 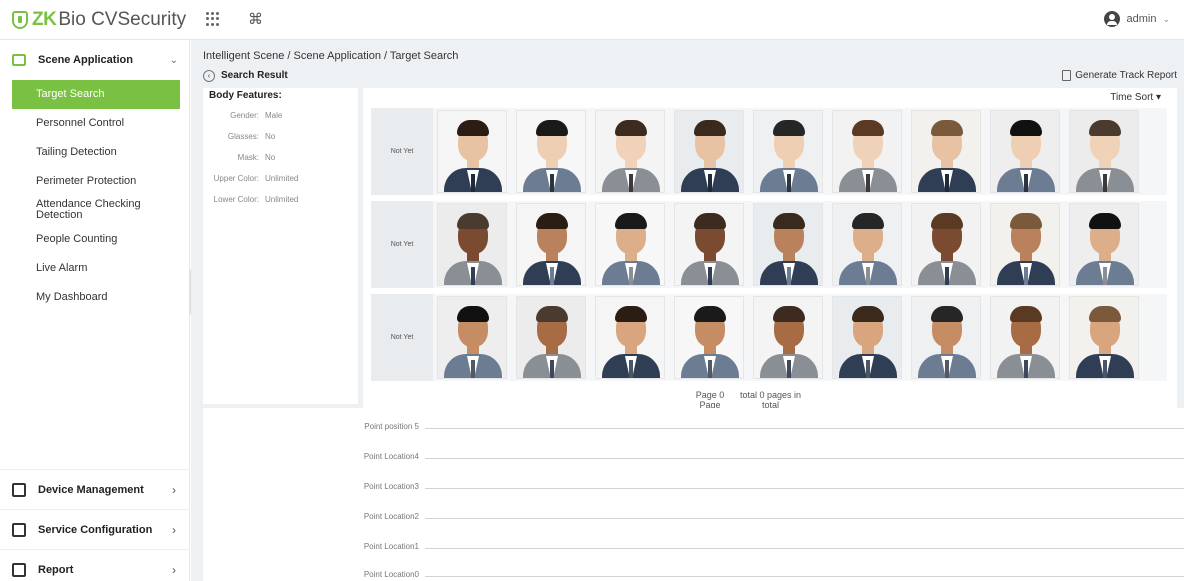 What do you see at coordinates (391, 456) in the screenshot?
I see `timeline-label: Point Location4` at bounding box center [391, 456].